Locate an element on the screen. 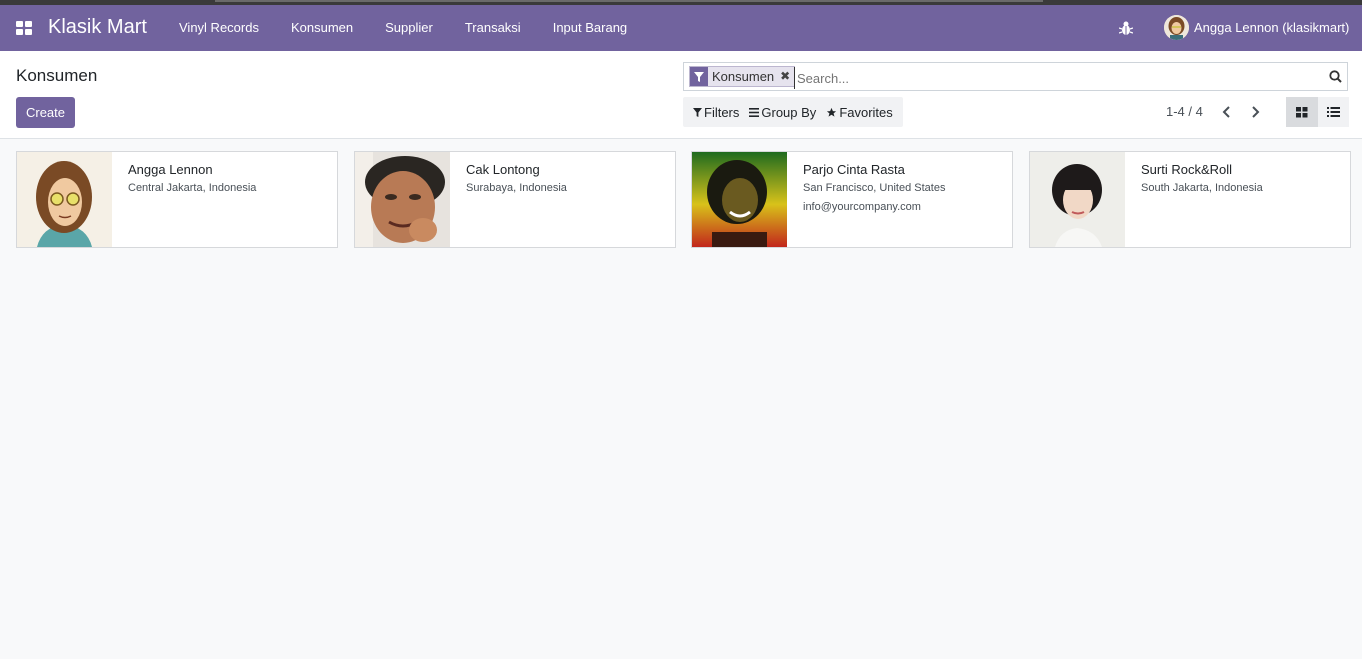  card-name: Cak Lontong is located at coordinates (503, 169).